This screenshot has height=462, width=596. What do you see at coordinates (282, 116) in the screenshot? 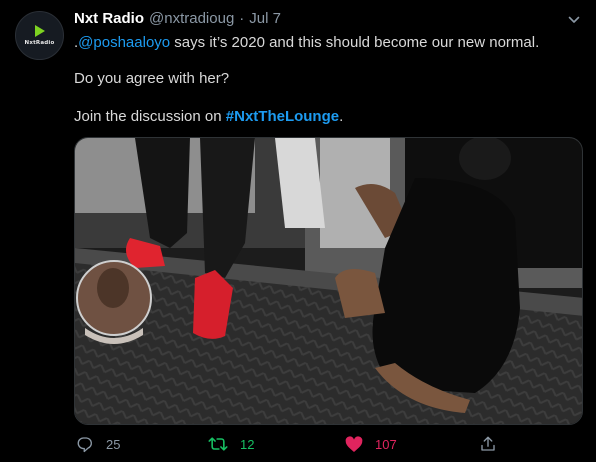
I see `hashtag-link: #NxtTheLounge` at bounding box center [282, 116].